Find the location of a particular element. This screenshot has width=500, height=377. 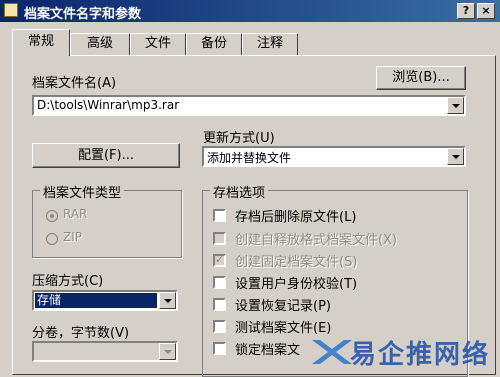

volumes-label: 分卷，字节数(V) is located at coordinates (81, 333).